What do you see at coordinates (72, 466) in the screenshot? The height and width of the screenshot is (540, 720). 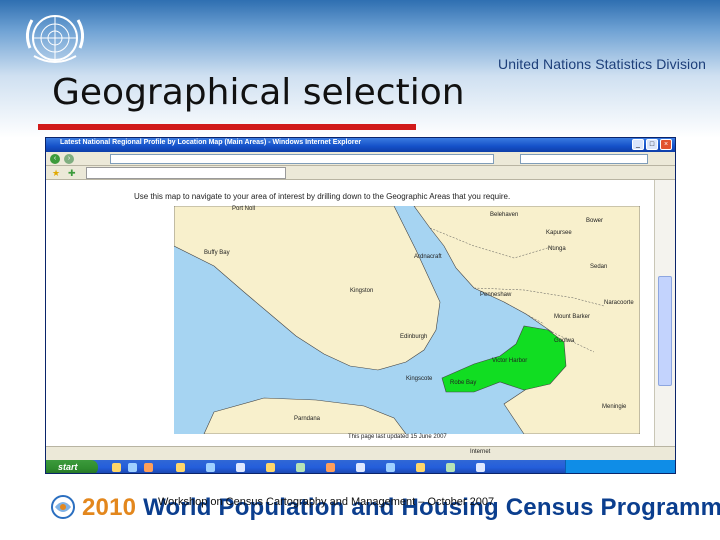 I see `start-button: start` at bounding box center [72, 466].